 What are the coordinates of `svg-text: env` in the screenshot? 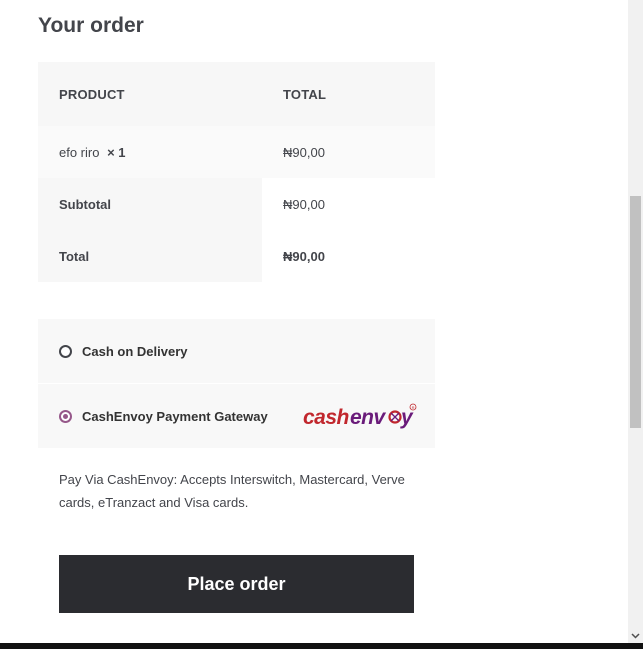 It's located at (368, 417).